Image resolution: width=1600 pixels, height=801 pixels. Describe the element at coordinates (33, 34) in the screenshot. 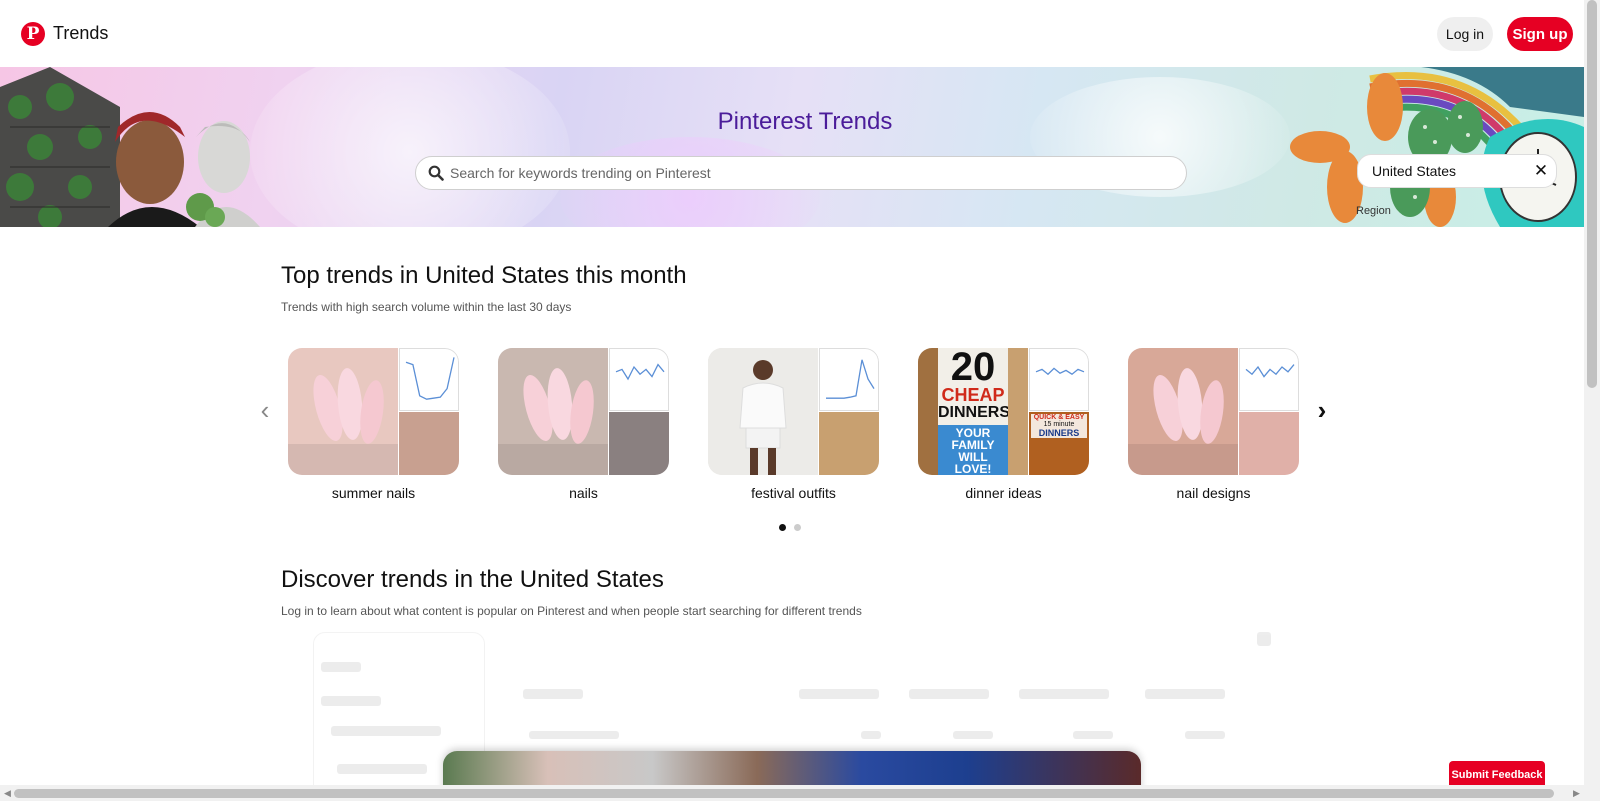

I see `pinterest-logo-icon: P` at that location.